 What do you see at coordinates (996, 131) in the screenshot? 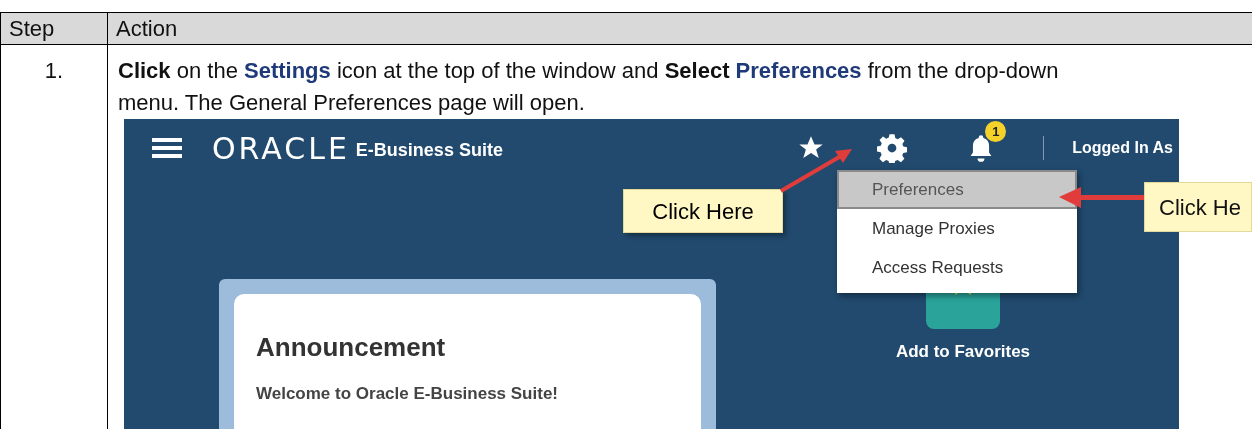
I see `notification-badge: 1` at bounding box center [996, 131].